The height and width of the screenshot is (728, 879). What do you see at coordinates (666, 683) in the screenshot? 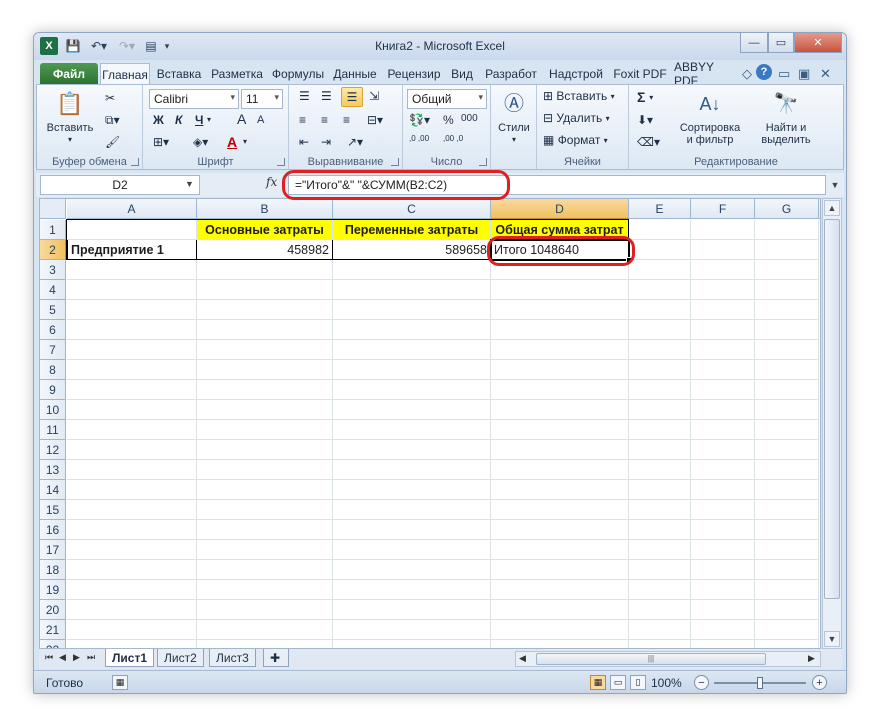
I see `zoom-level: 100%` at bounding box center [666, 683].